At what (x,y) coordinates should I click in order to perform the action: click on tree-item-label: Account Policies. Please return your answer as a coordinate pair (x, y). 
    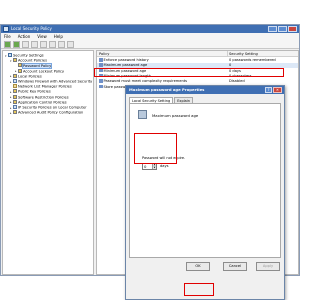
    Looking at the image, I should click on (32, 60).